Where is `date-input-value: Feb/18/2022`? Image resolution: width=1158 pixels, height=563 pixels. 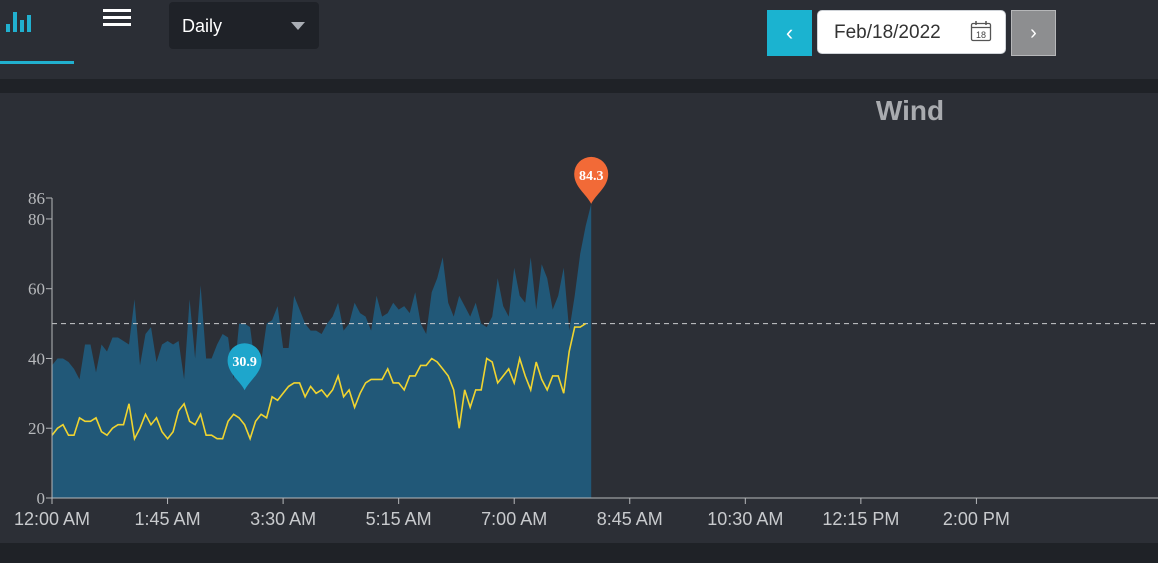 date-input-value: Feb/18/2022 is located at coordinates (887, 32).